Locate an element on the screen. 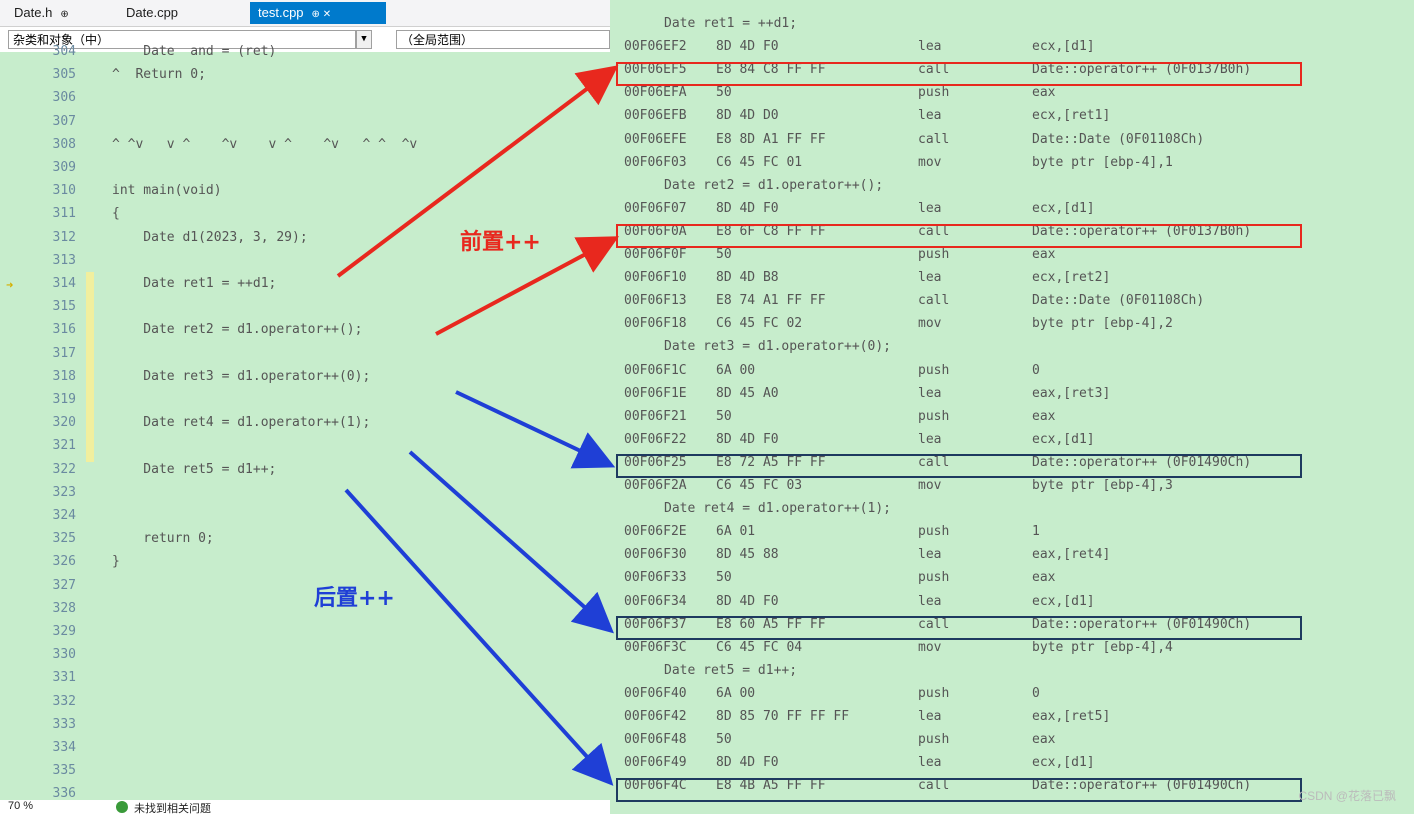 The width and height of the screenshot is (1414, 816). postfix-annotation: 后置++ is located at coordinates (354, 598).